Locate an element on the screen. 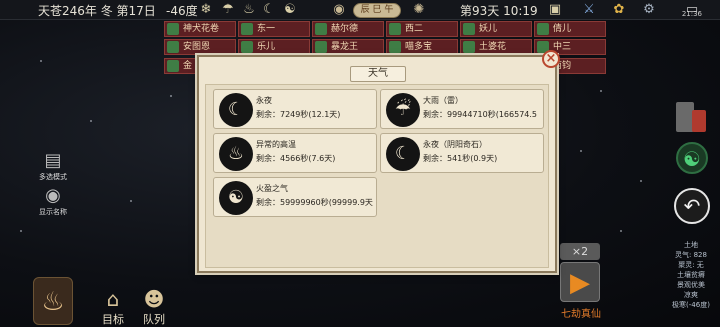 This screenshot has height=327, width=720. npc-tag: 东一 is located at coordinates (274, 29).